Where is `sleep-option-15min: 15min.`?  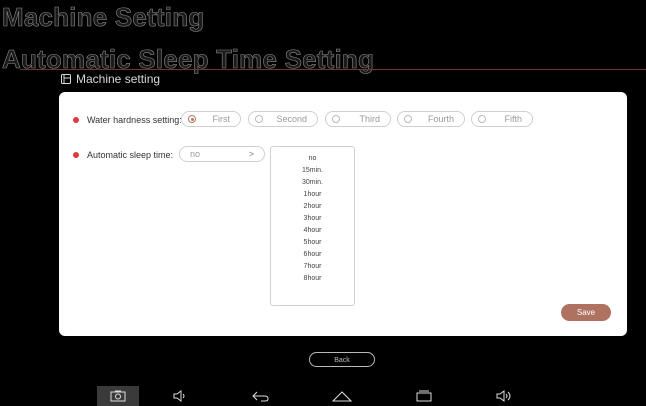
sleep-option-15min: 15min. is located at coordinates (312, 171).